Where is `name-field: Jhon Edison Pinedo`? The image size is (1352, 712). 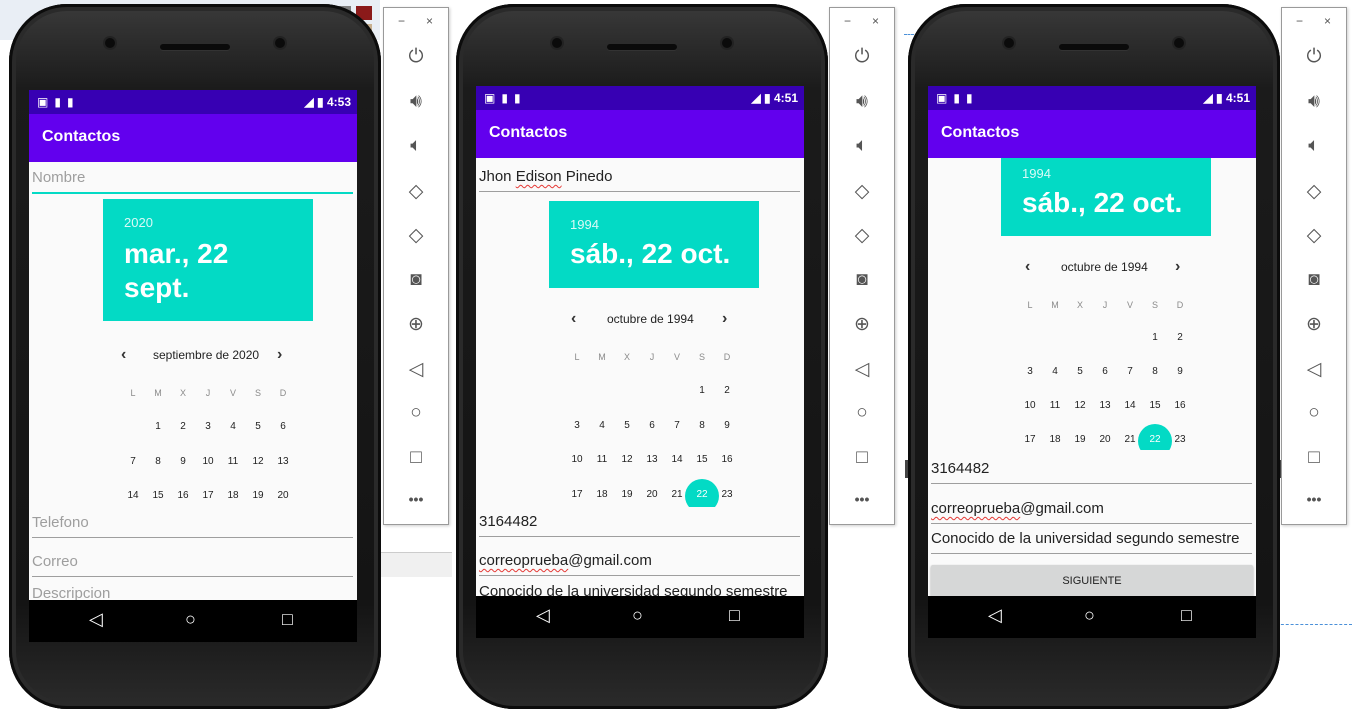
name-field: Jhon Edison Pinedo is located at coordinates (639, 178).